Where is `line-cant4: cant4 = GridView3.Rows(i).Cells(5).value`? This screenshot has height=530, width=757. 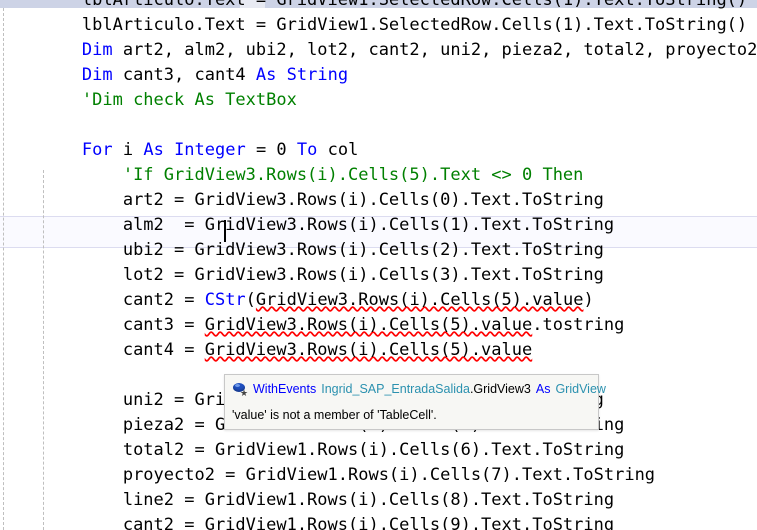
line-cant4: cant4 = GridView3.Rows(i).Cells(5).value is located at coordinates (378, 350).